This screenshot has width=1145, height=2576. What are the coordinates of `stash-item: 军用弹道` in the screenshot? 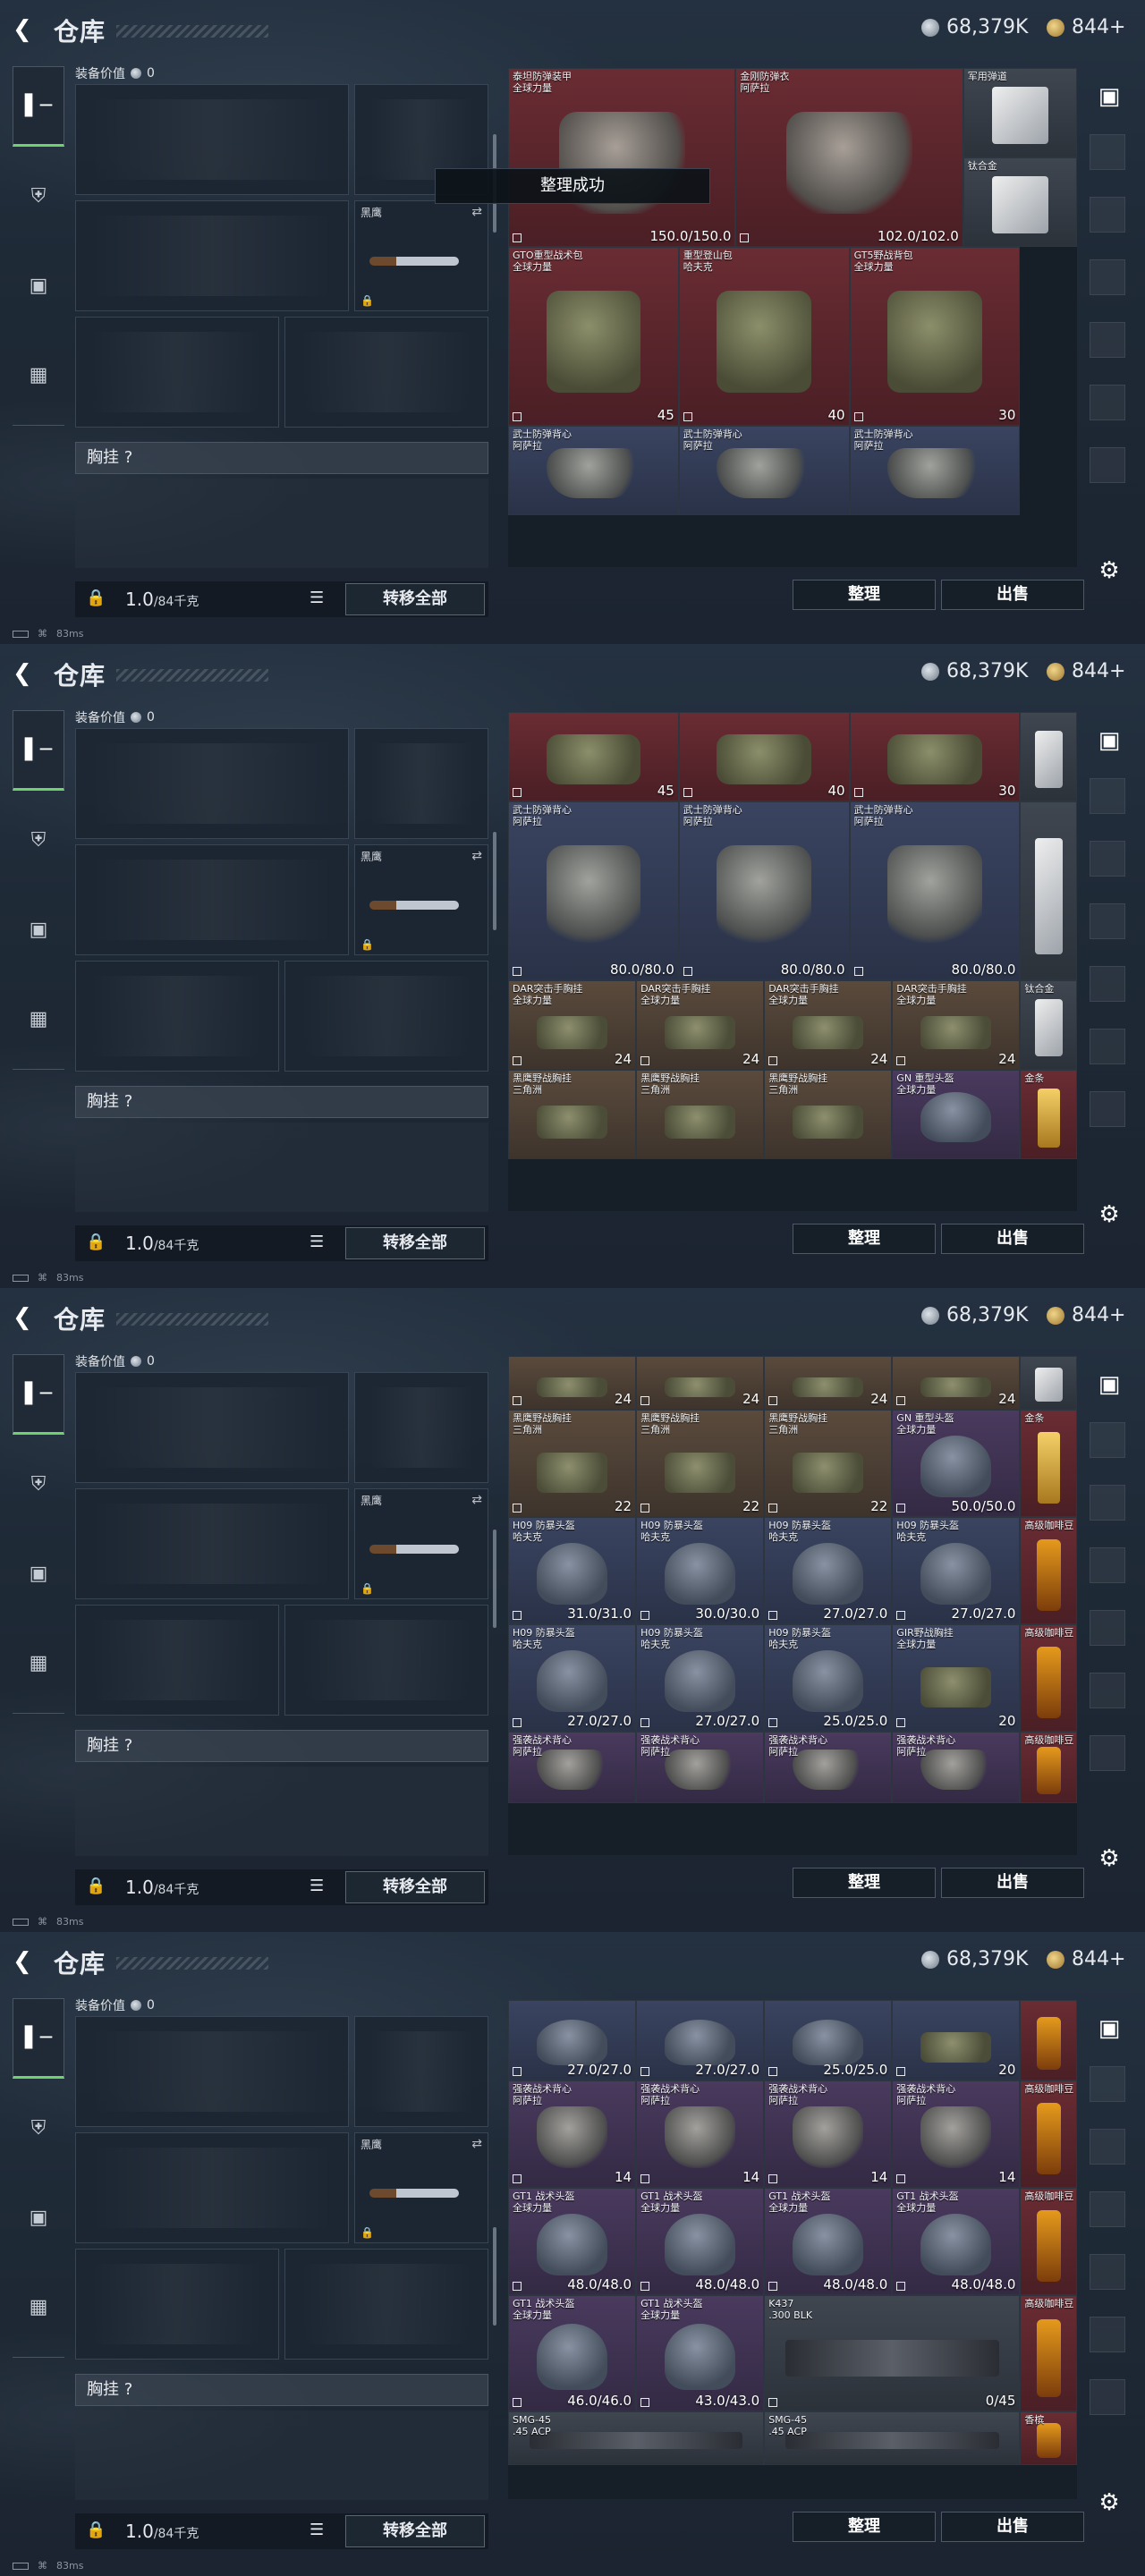 It's located at (1020, 112).